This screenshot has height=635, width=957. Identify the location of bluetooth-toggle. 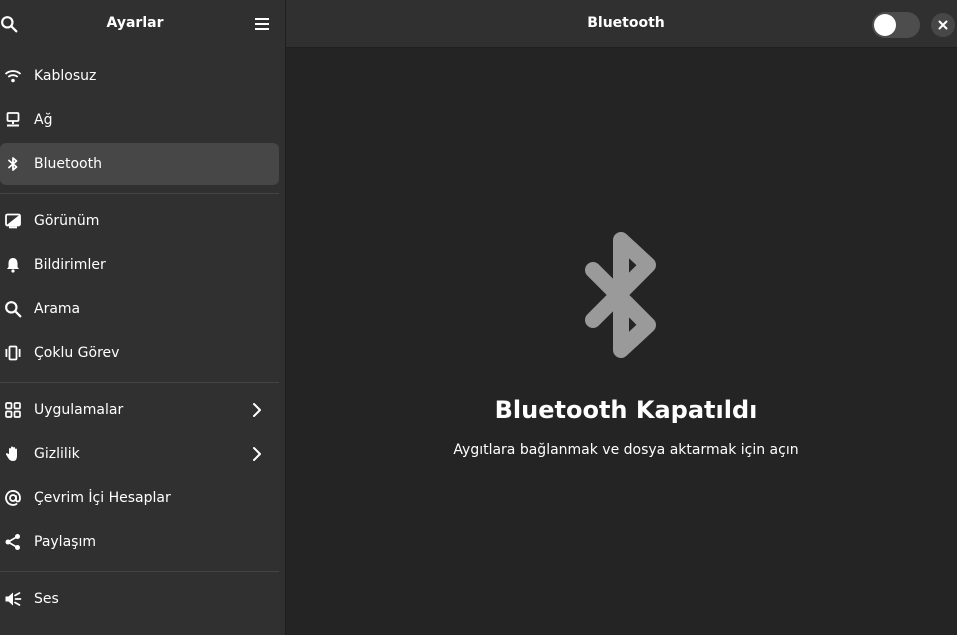
(896, 25).